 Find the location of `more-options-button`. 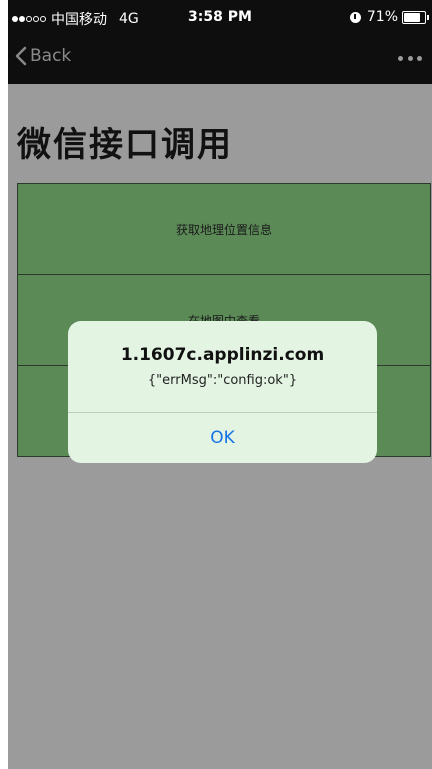

more-options-button is located at coordinates (410, 58).